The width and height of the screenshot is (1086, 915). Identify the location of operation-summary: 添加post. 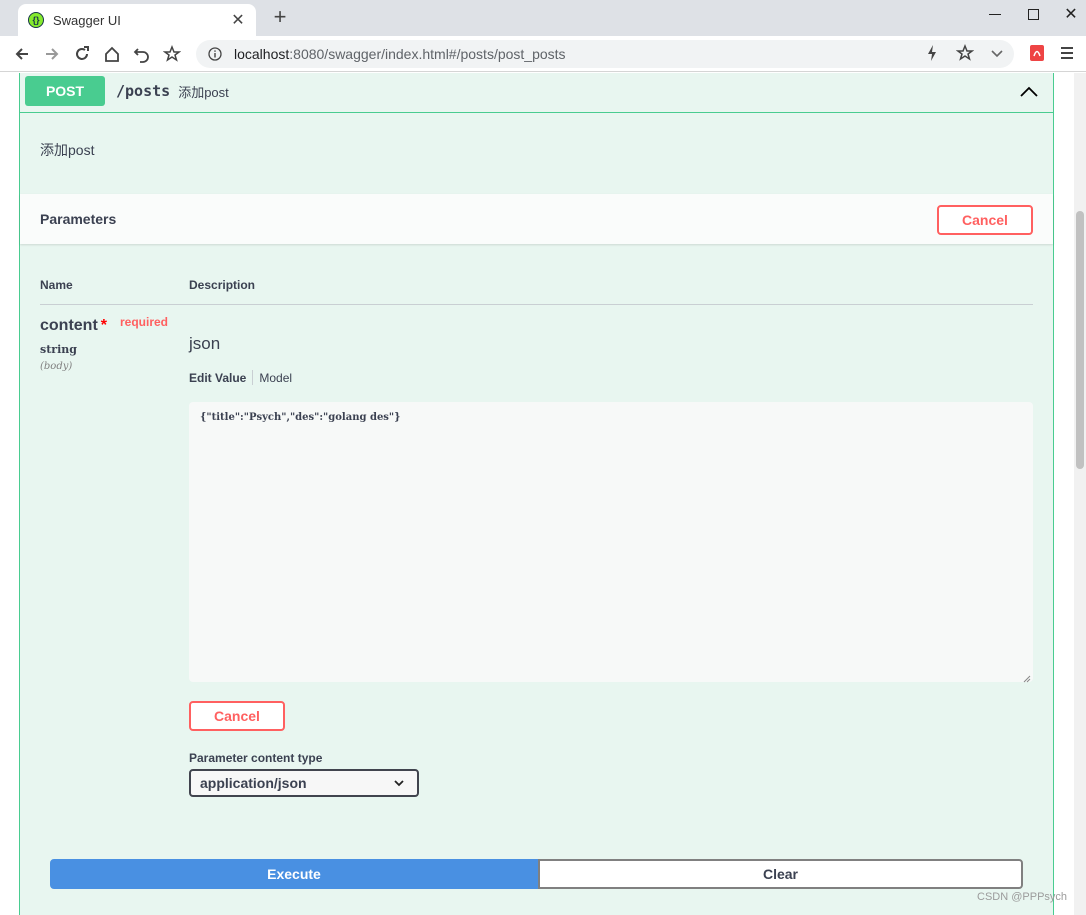
(203, 92).